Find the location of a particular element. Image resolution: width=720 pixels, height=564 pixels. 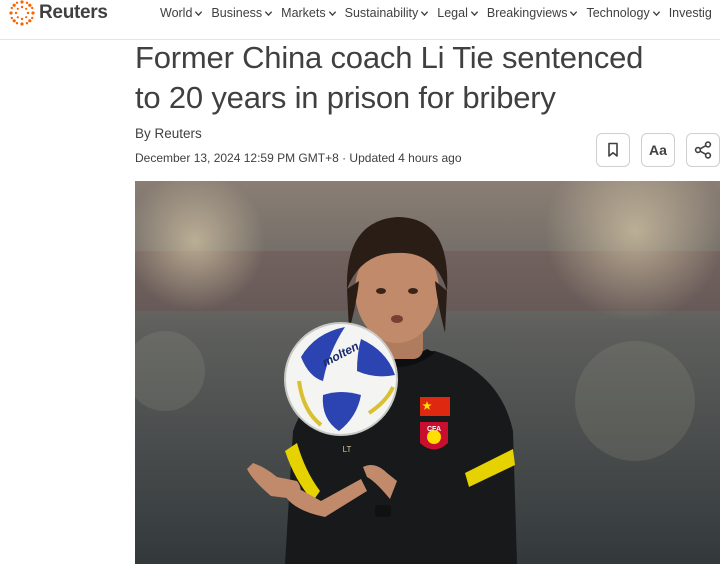

brand-name: Reuters is located at coordinates (73, 12).